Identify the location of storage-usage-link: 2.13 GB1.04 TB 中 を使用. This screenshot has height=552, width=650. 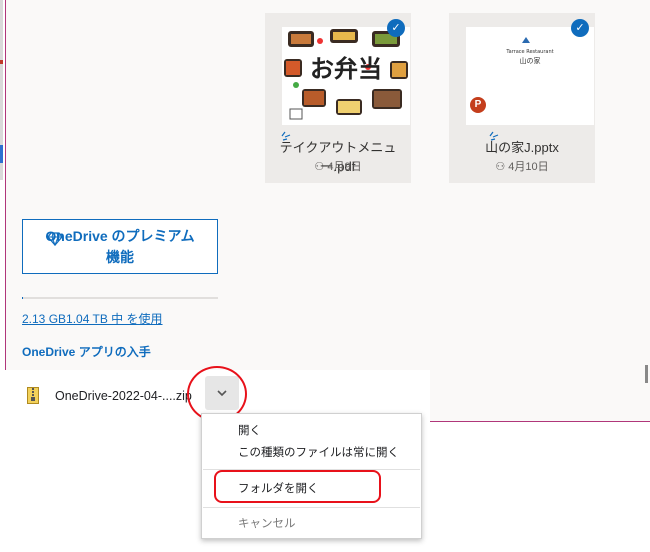
(92, 318).